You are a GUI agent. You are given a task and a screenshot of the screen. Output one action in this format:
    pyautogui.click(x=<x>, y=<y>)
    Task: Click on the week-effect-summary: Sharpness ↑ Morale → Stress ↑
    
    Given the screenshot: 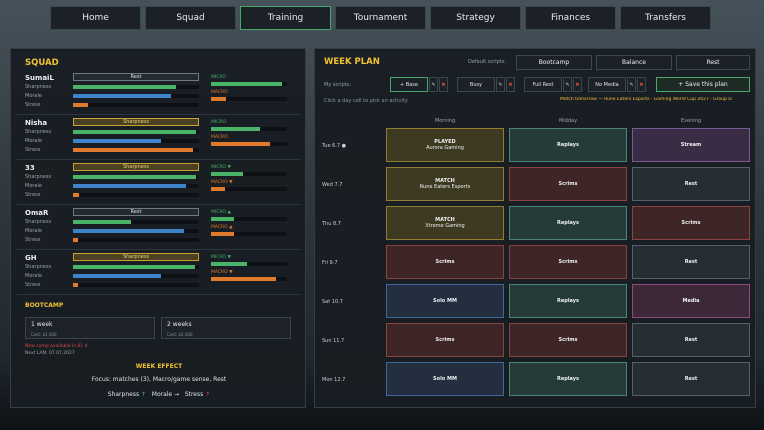 What is the action you would take?
    pyautogui.click(x=159, y=394)
    